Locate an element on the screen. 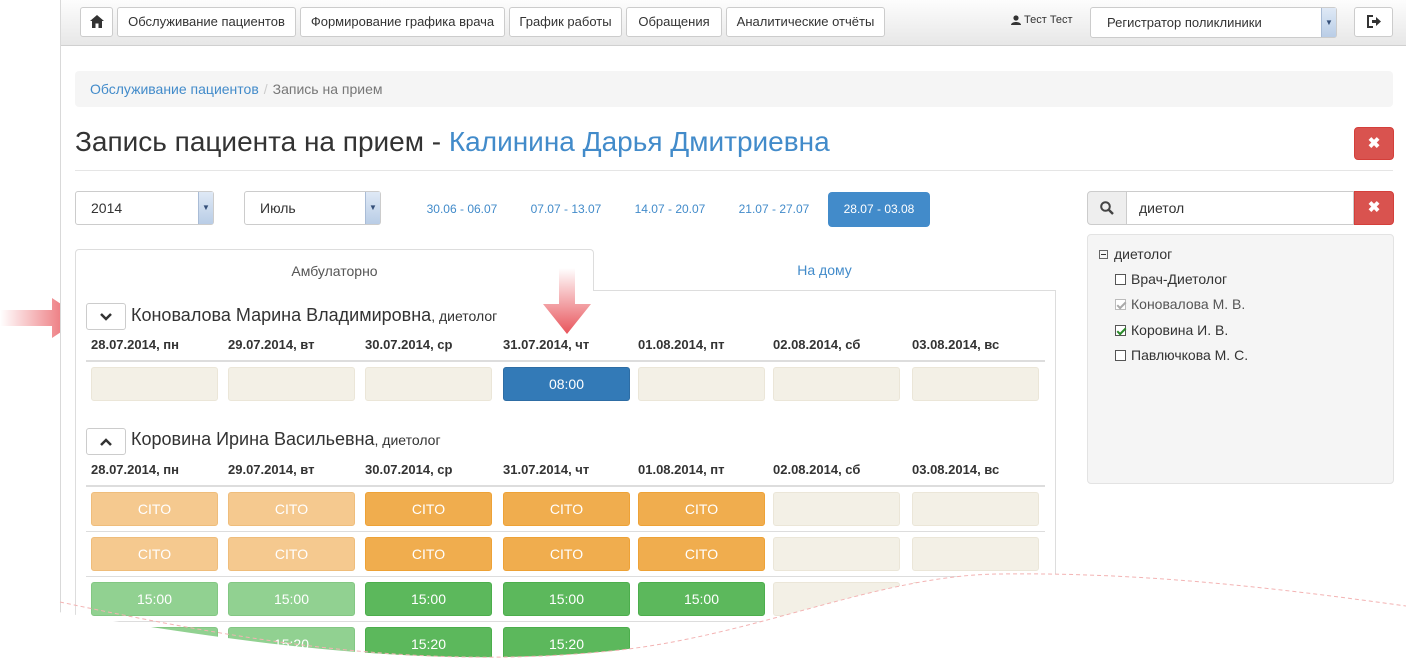 The image size is (1406, 671). tree-item: Павлючкова М. С. is located at coordinates (1181, 355).